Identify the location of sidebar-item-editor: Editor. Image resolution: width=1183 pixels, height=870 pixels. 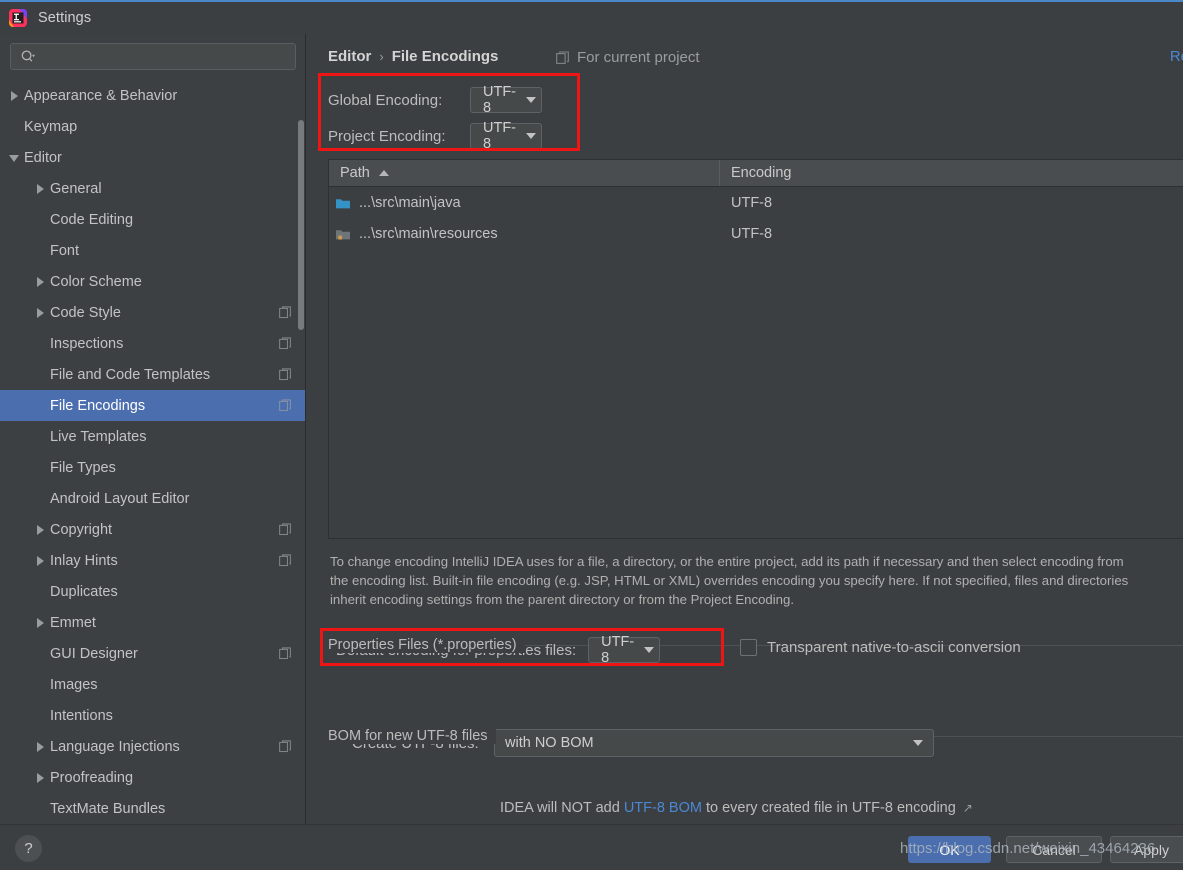
(153, 157).